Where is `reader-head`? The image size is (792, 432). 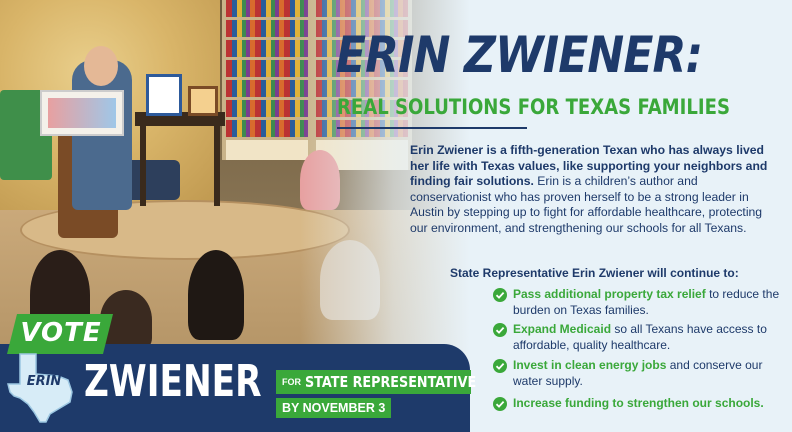 reader-head is located at coordinates (101, 66).